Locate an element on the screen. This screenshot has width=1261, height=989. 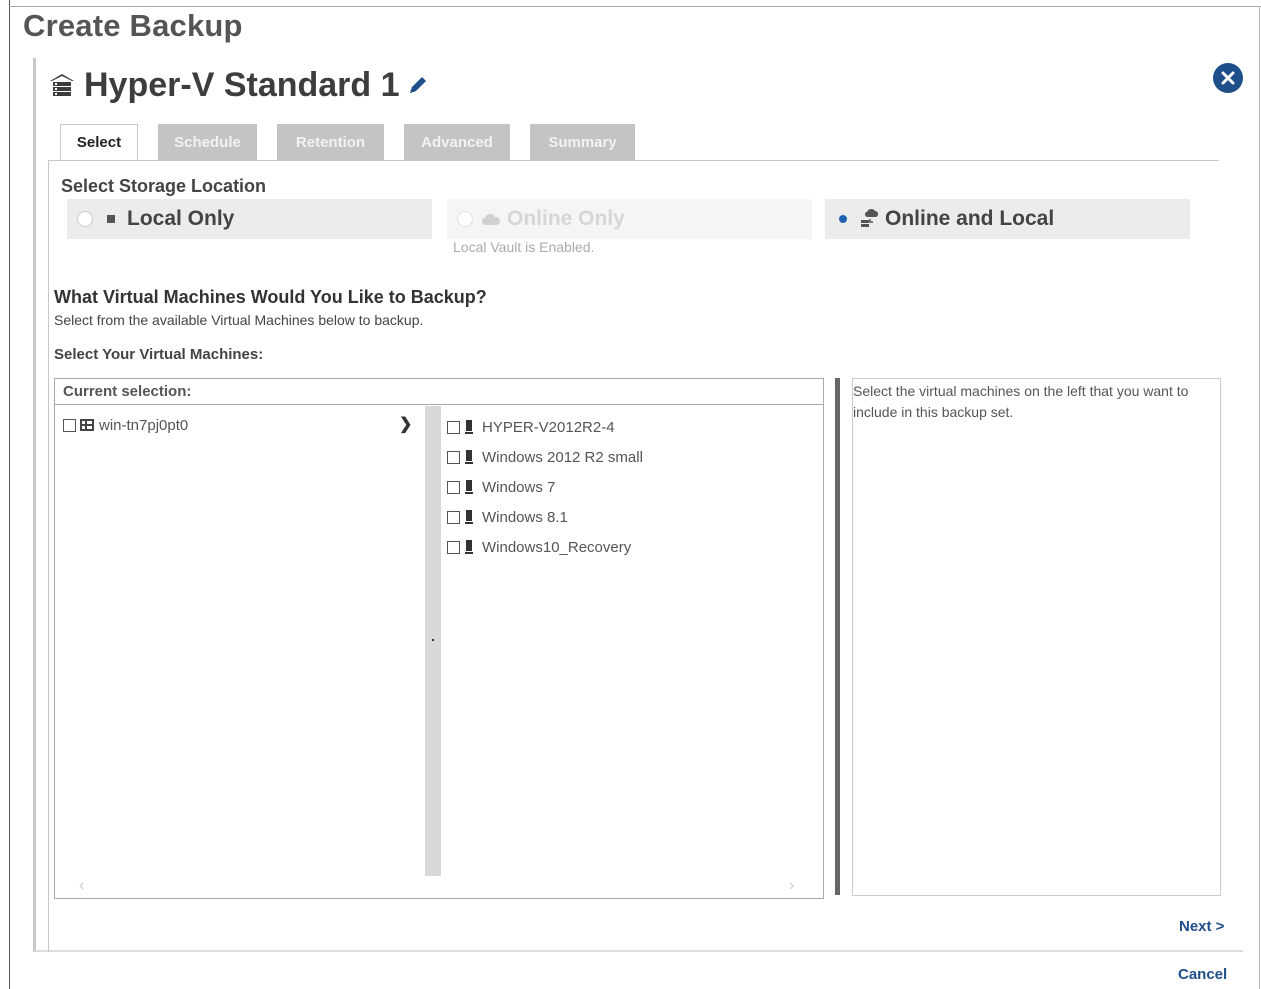
storage-option-online-and-local: Online and Local is located at coordinates (1007, 219).